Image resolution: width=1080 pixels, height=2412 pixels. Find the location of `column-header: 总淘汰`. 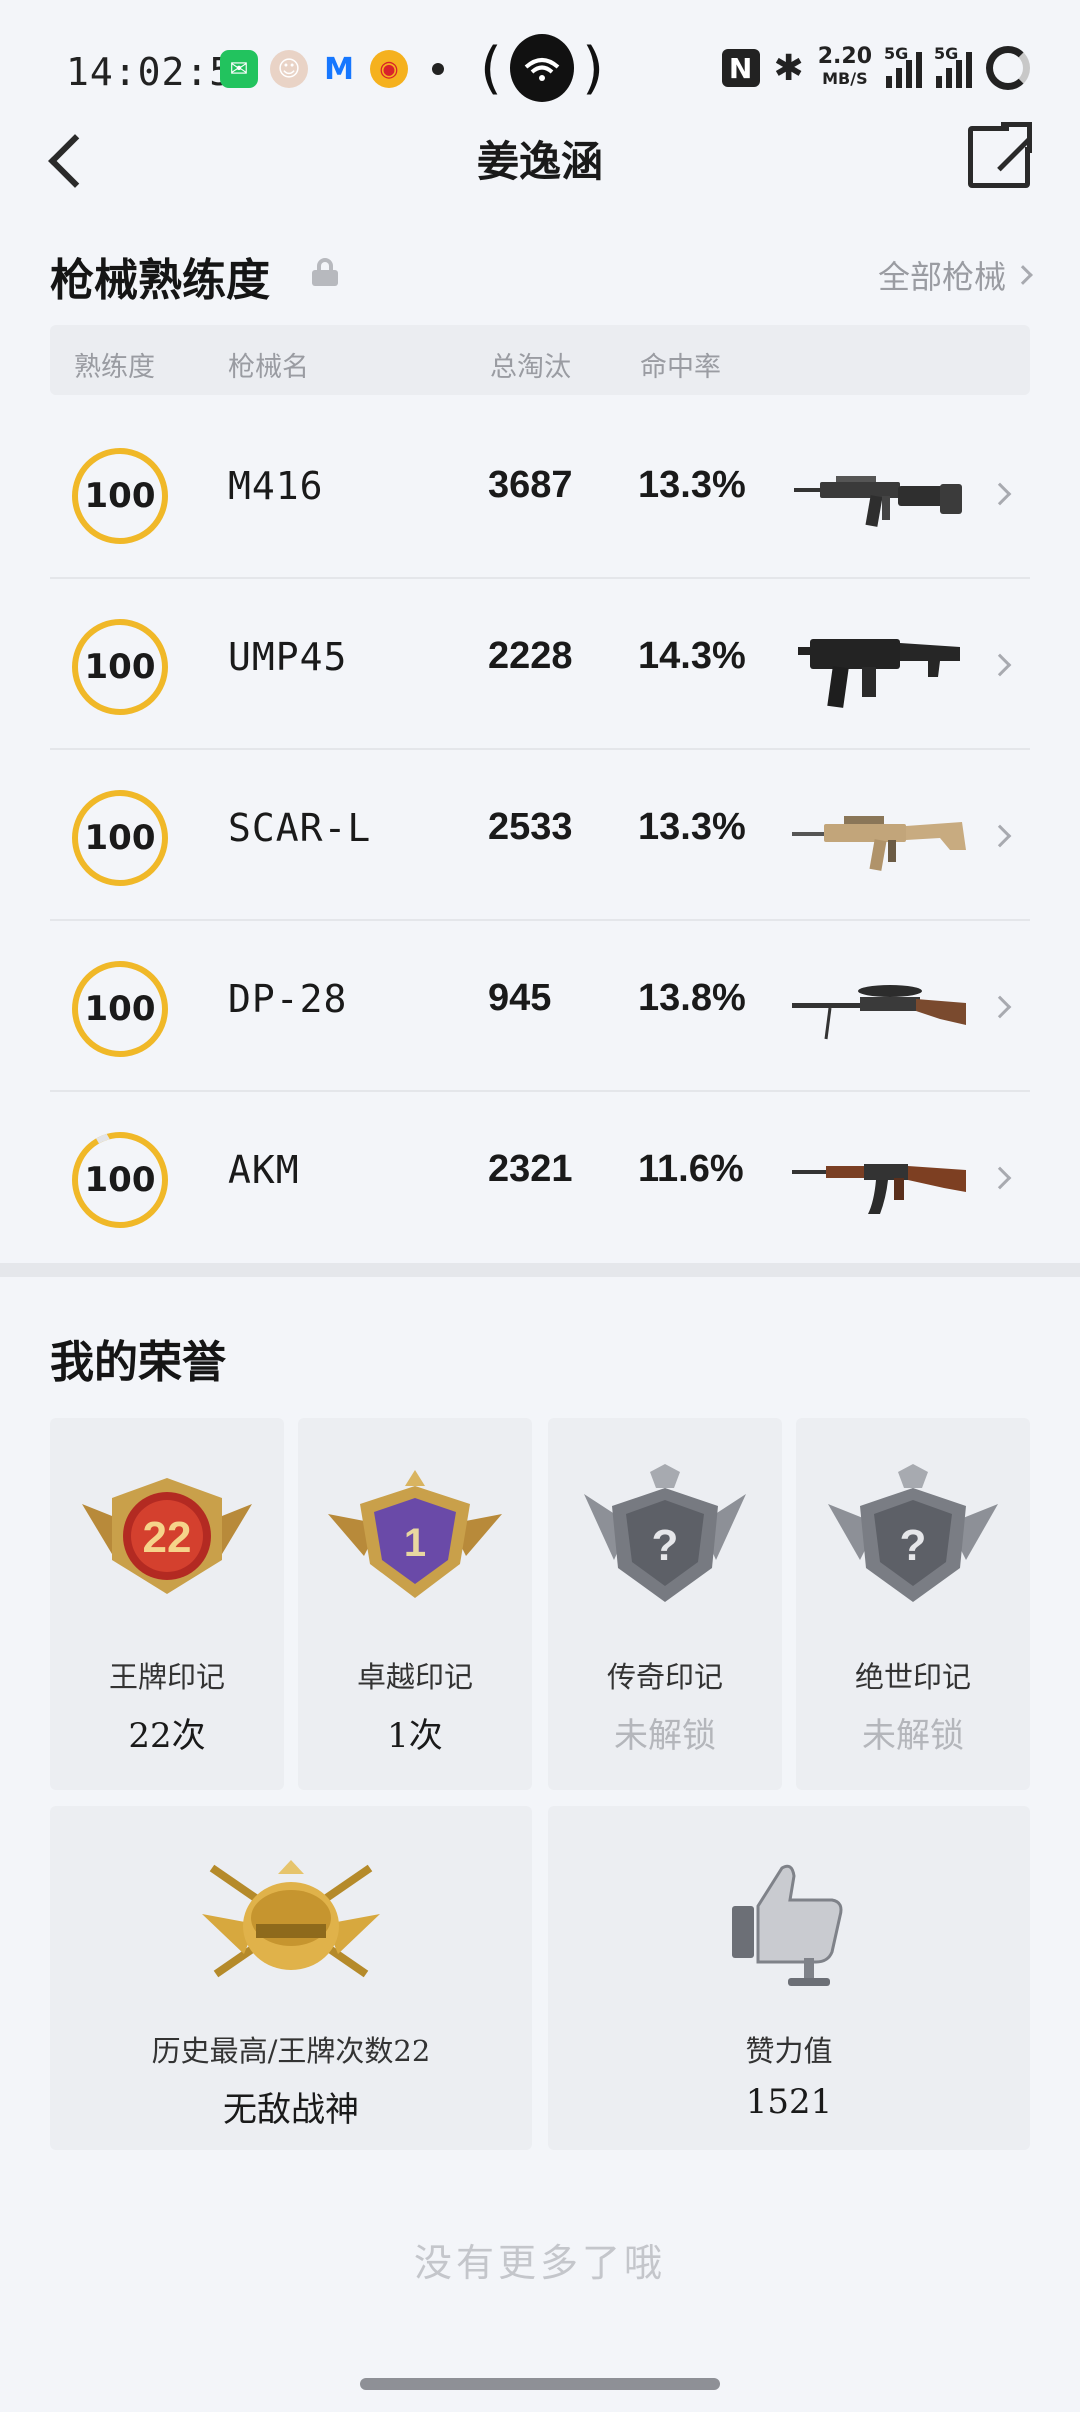

column-header: 总淘汰 is located at coordinates (530, 367).